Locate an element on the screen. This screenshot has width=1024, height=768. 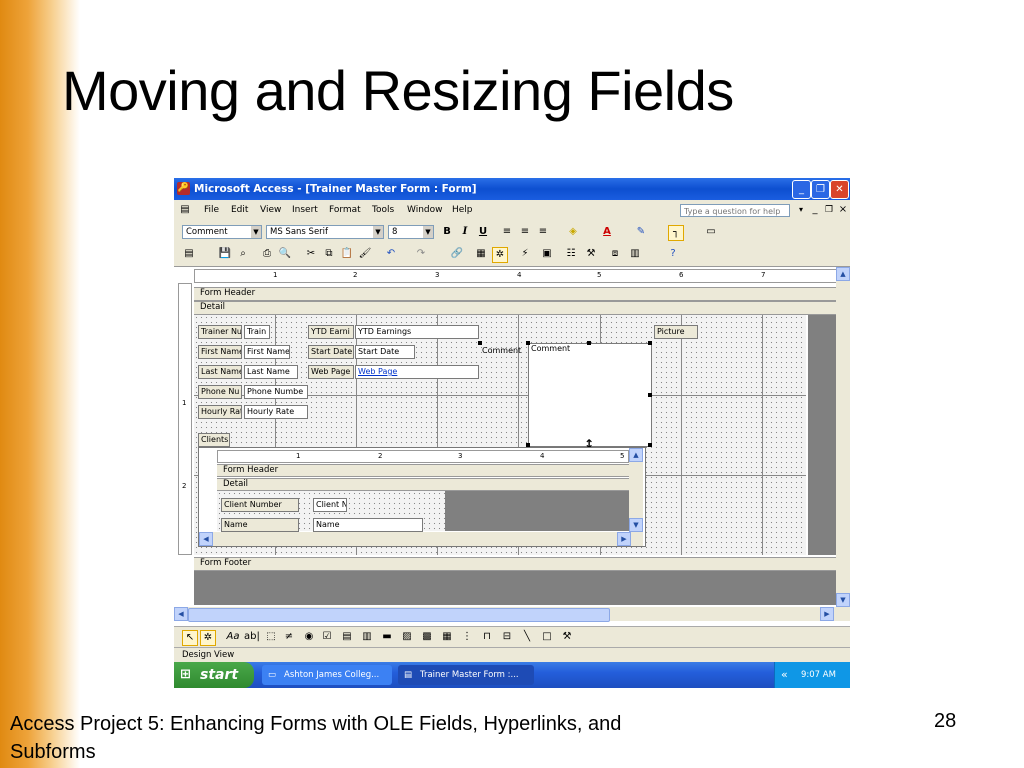
ytd-earnings-field: YTD Earnings is located at coordinates (417, 332).